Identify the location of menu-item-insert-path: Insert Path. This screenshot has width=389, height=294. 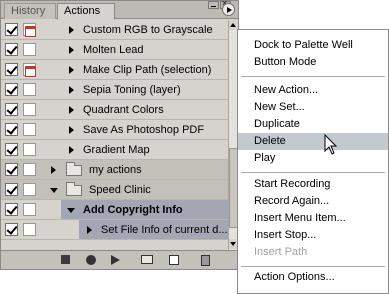
(281, 252).